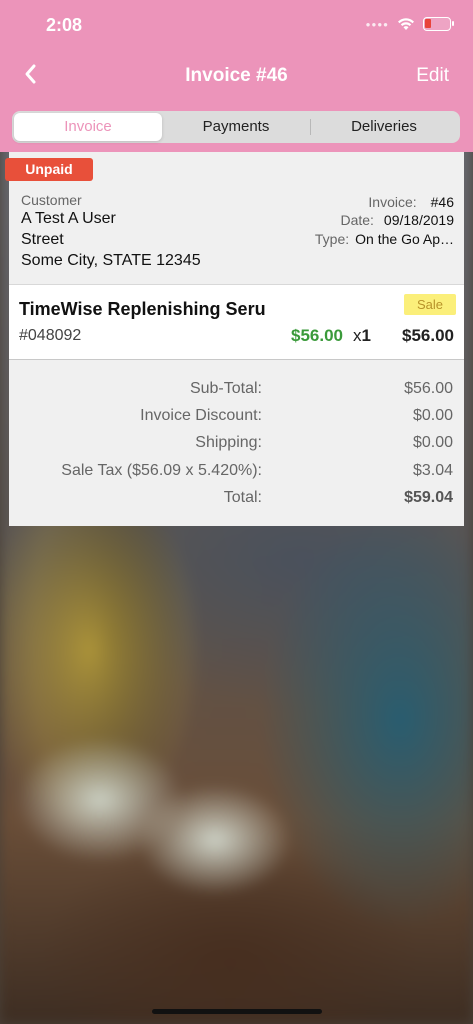 The image size is (473, 1024). Describe the element at coordinates (111, 260) in the screenshot. I see `customer-city: Some City, STATE 12345` at that location.